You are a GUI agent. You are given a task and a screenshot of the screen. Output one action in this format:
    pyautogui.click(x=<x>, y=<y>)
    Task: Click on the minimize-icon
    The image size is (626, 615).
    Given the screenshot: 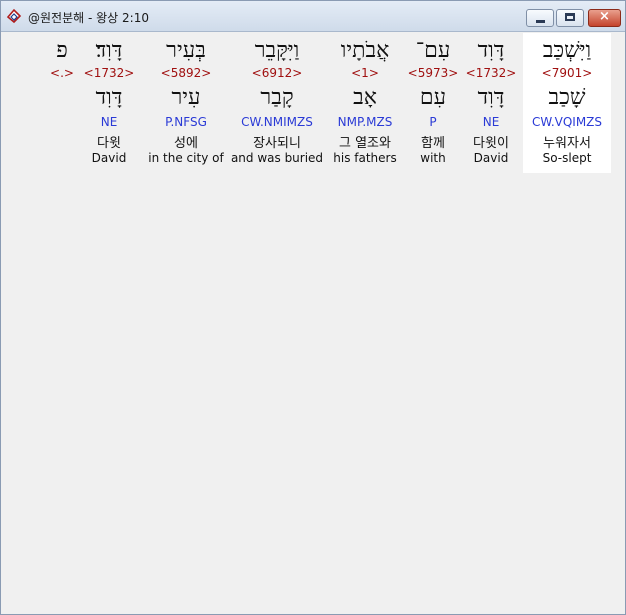 What is the action you would take?
    pyautogui.click(x=540, y=21)
    